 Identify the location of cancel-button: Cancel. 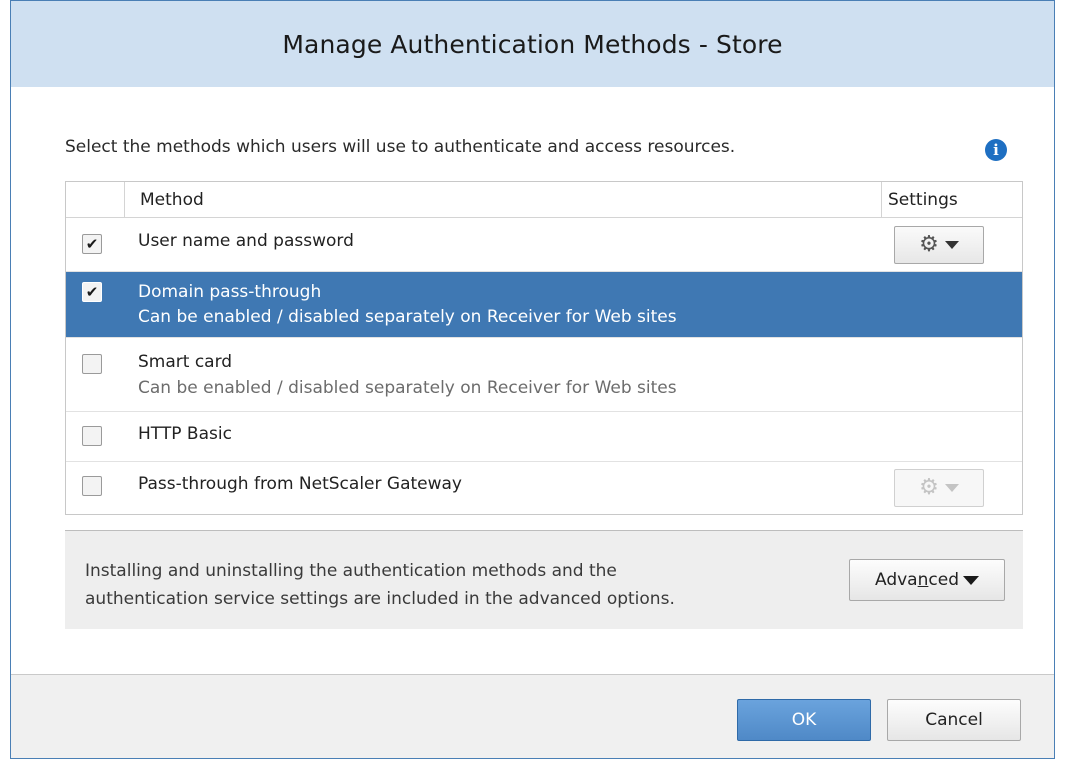
(954, 720).